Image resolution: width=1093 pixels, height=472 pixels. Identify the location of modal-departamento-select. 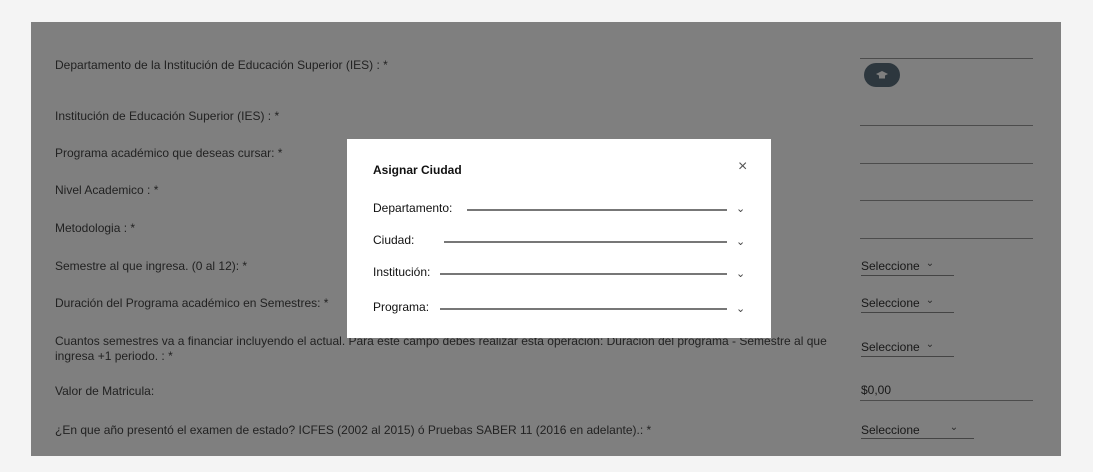
(597, 210).